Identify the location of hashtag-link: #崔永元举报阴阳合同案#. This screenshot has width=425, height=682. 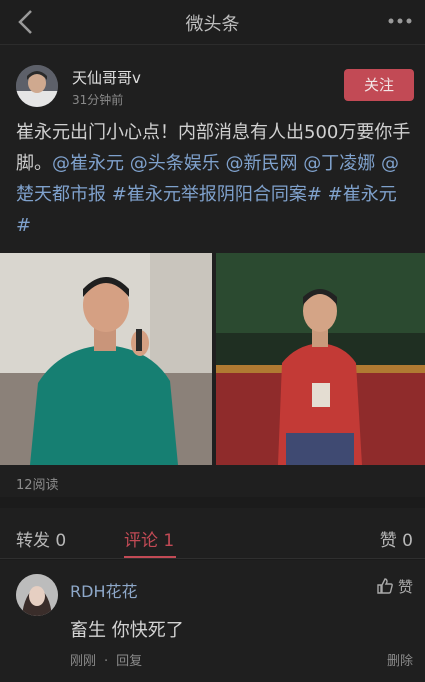
(217, 194).